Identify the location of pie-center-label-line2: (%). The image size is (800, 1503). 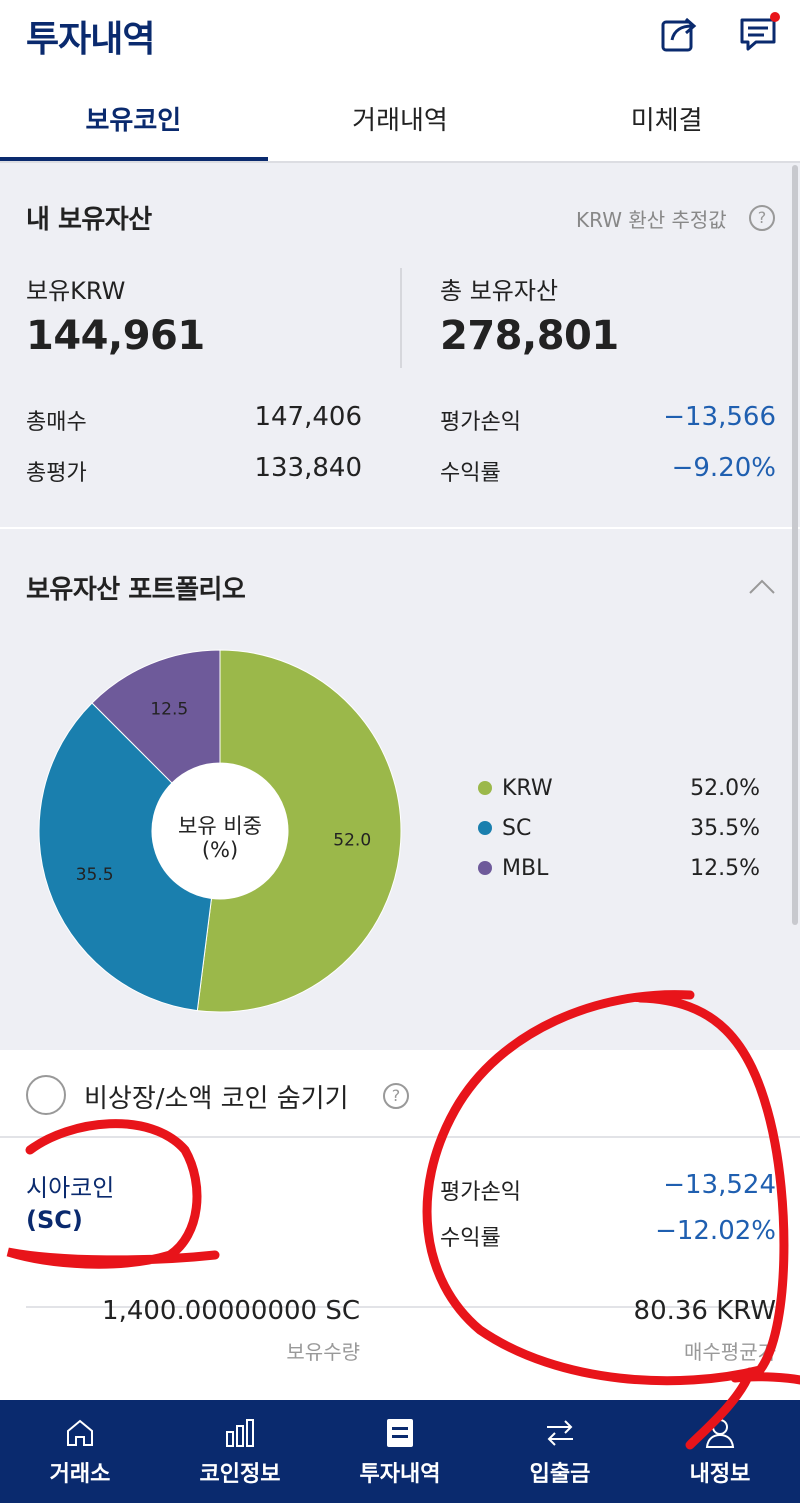
(220, 850).